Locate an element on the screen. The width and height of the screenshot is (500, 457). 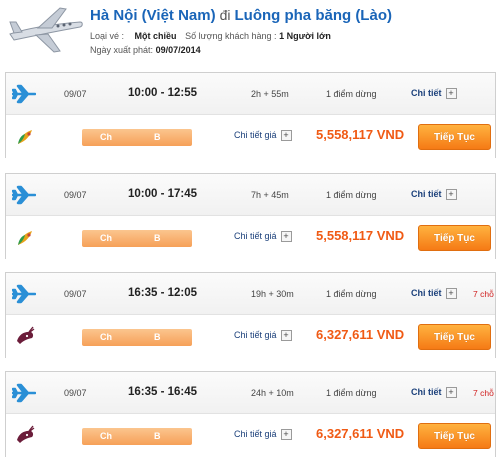
flight-time: 16:35 - 12:05 is located at coordinates (163, 293).